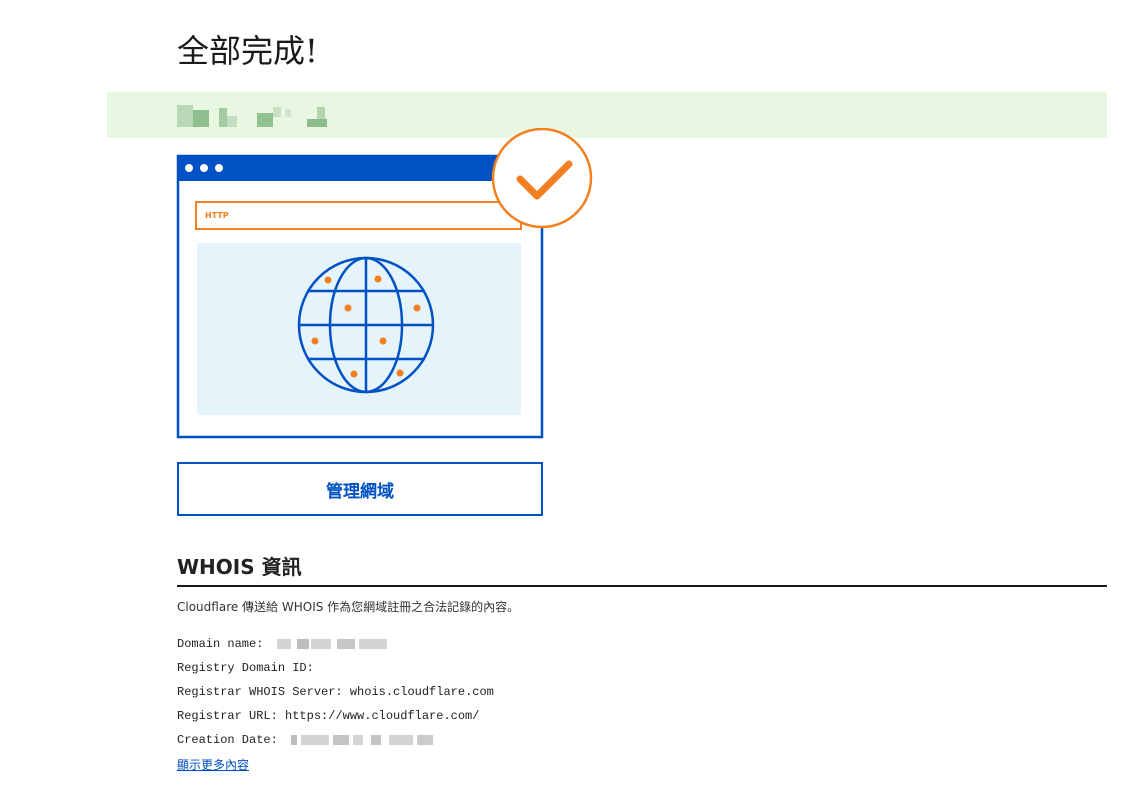  Describe the element at coordinates (335, 672) in the screenshot. I see `whois-row-registry-domain-id: Registry Domain ID:` at that location.